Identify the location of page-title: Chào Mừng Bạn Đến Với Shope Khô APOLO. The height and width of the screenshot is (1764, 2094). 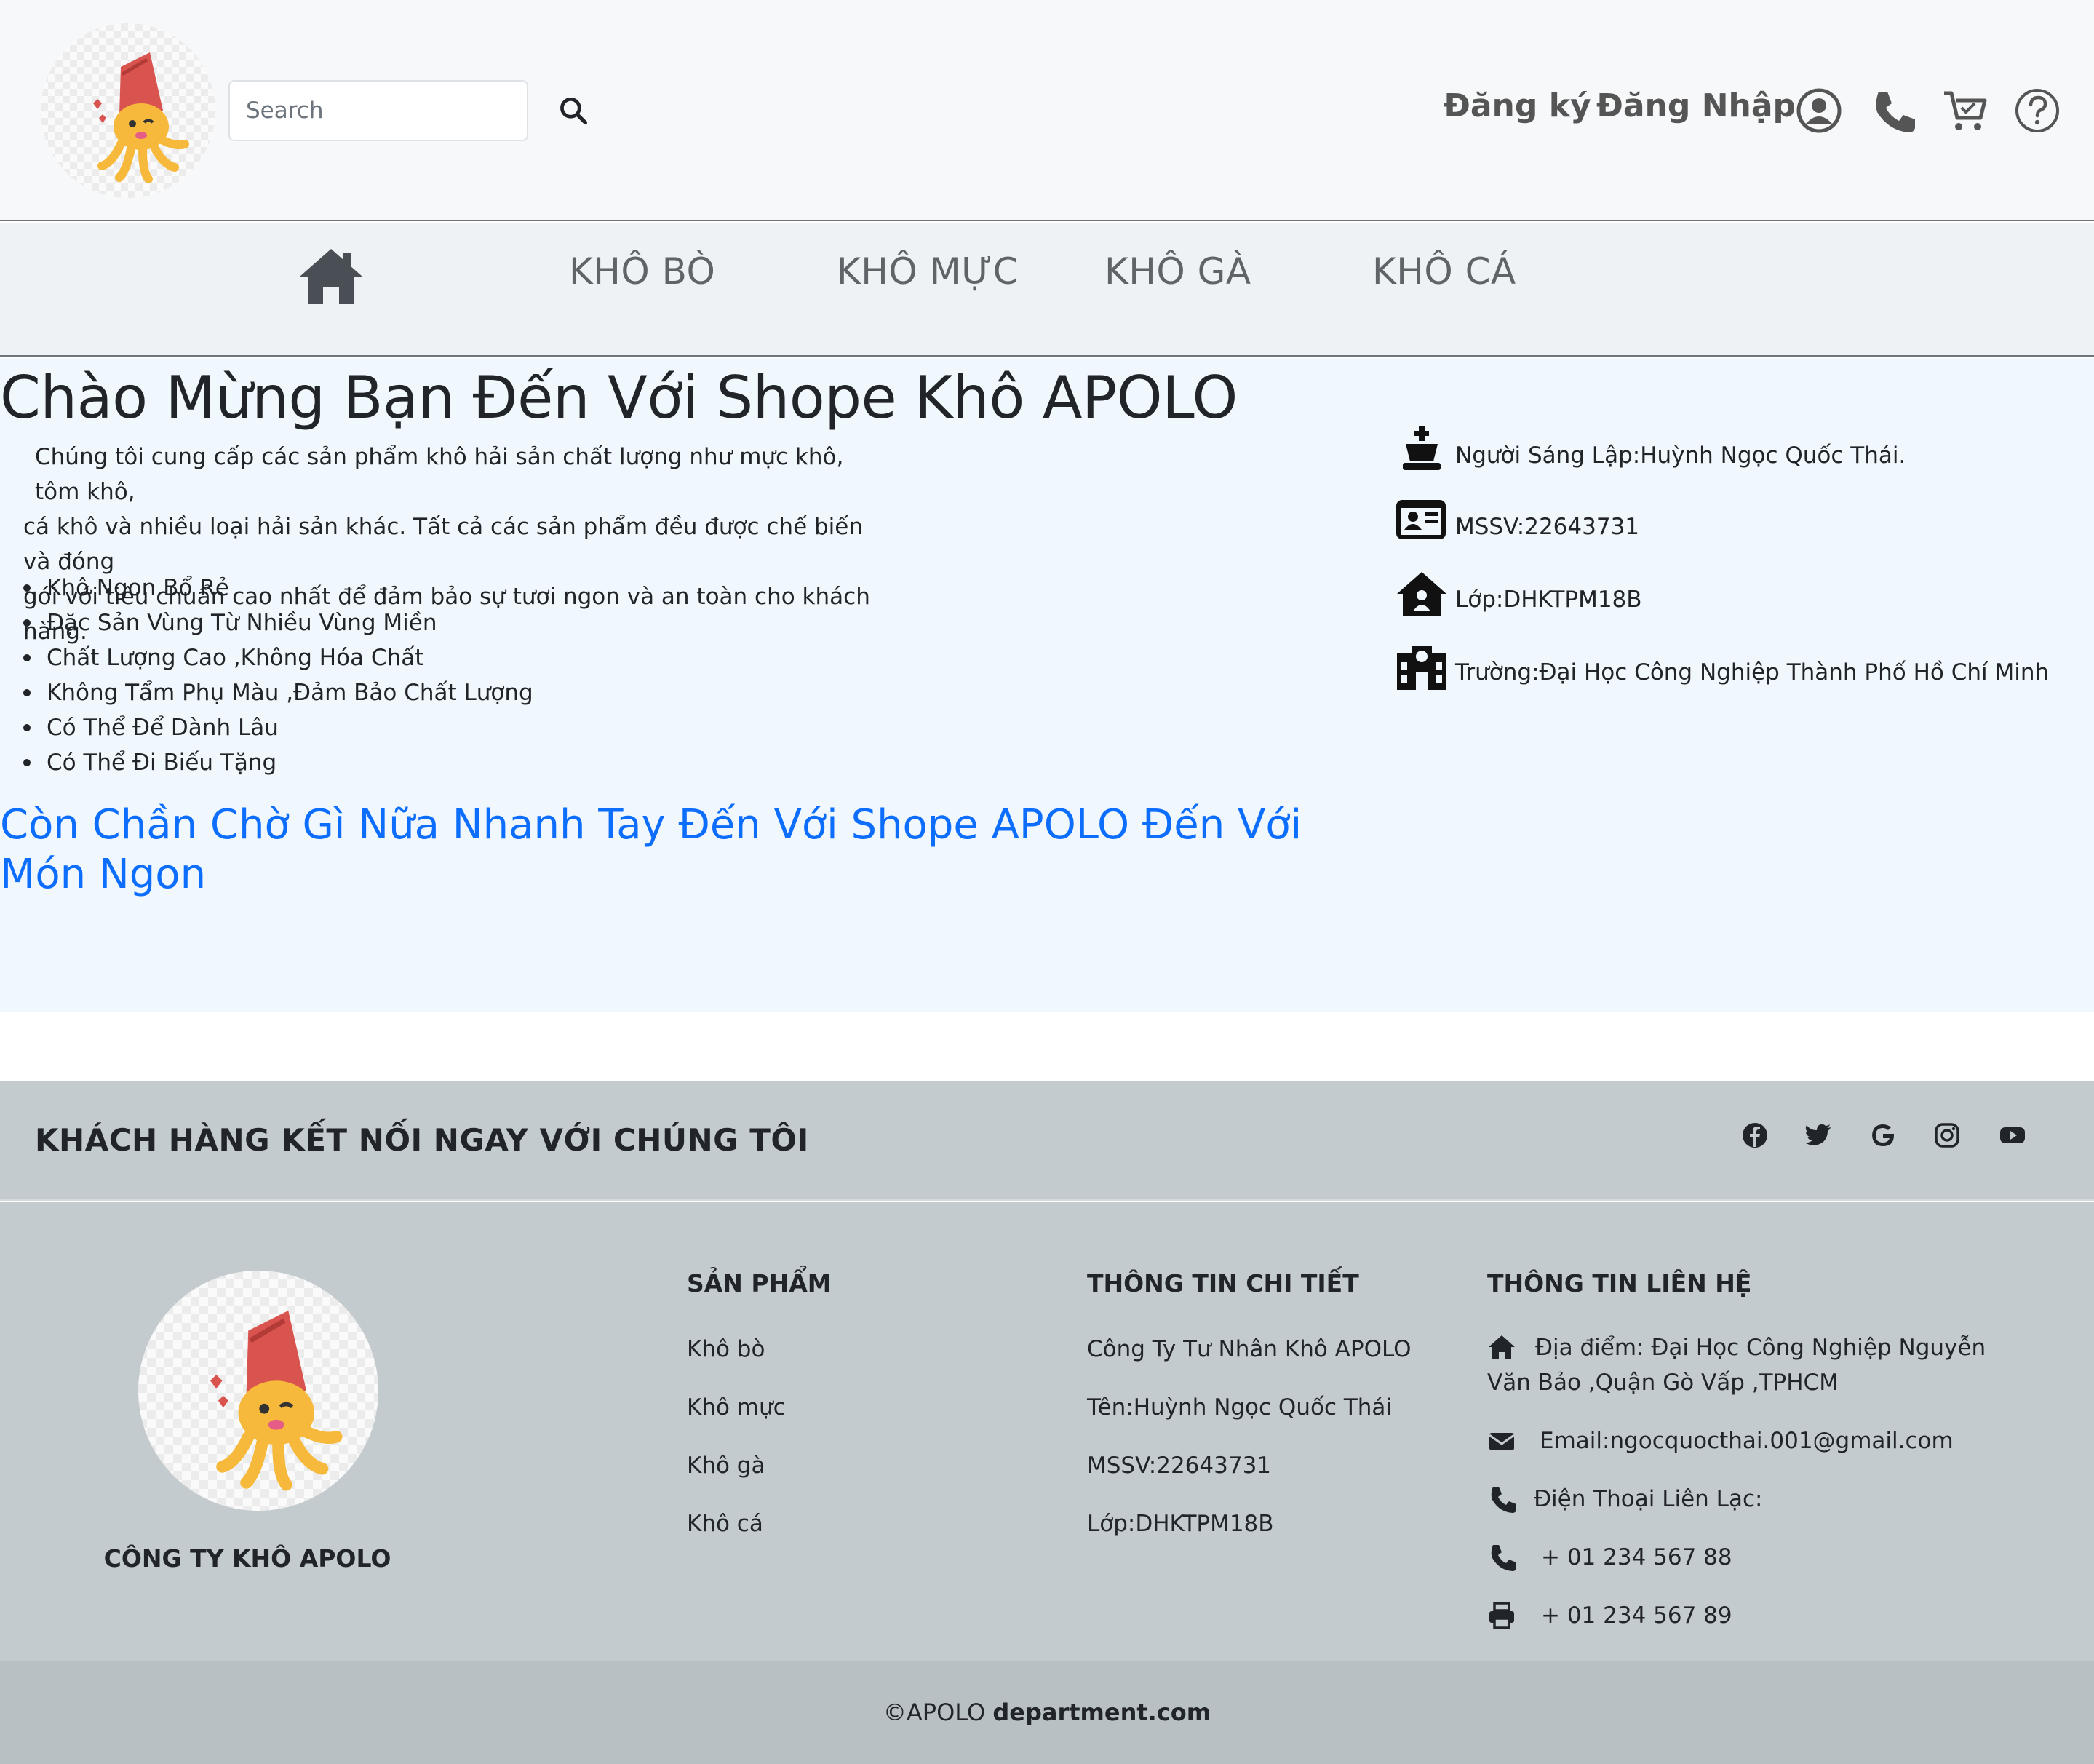
(619, 398).